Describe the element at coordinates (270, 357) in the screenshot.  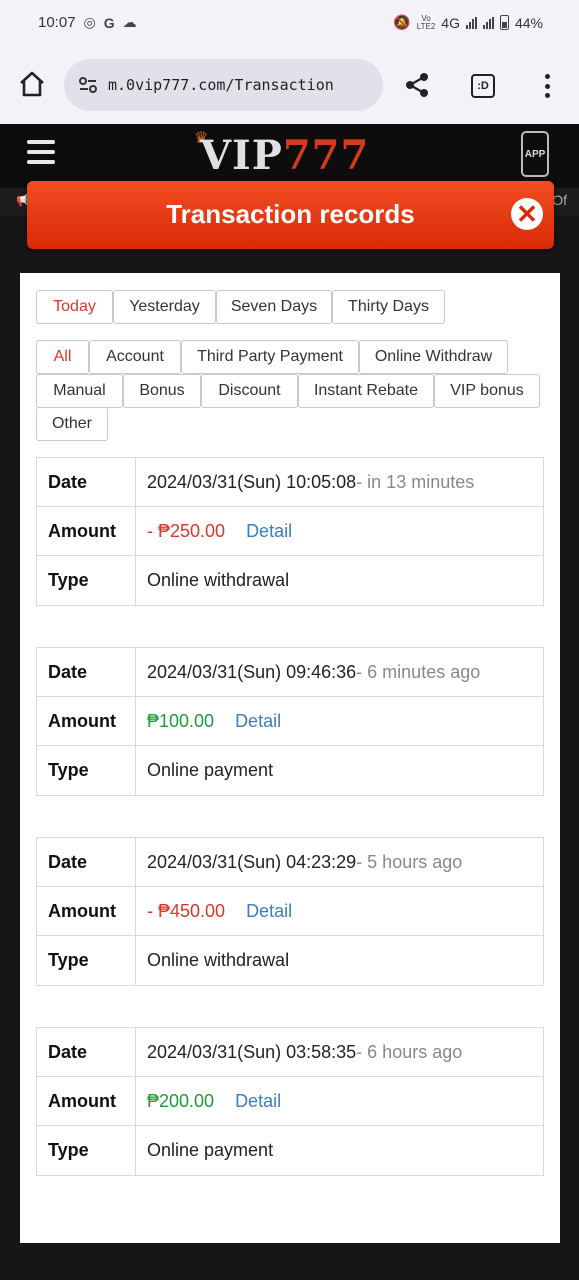
I see `filter-third-party-payment: Third Party Payment` at that location.